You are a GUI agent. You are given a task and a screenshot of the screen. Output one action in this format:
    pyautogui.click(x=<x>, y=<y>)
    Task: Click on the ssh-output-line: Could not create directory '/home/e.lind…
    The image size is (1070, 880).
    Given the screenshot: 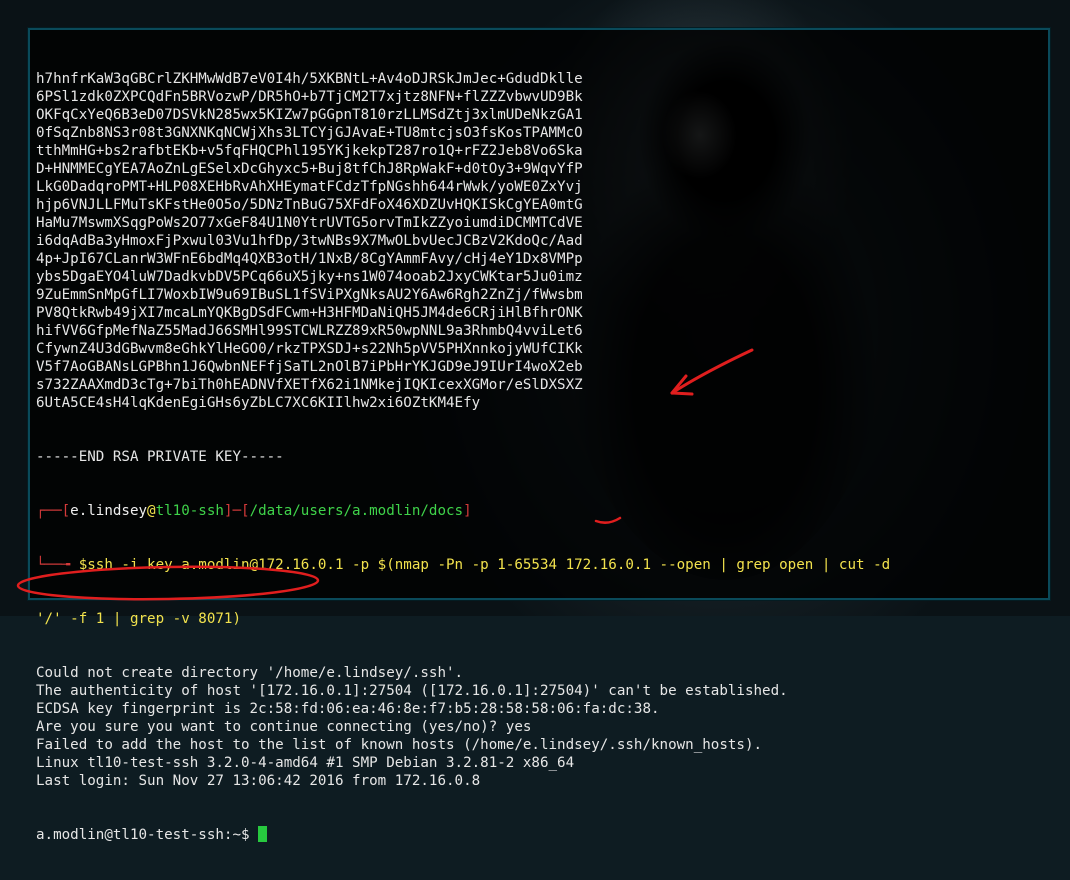 What is the action you would take?
    pyautogui.click(x=250, y=673)
    